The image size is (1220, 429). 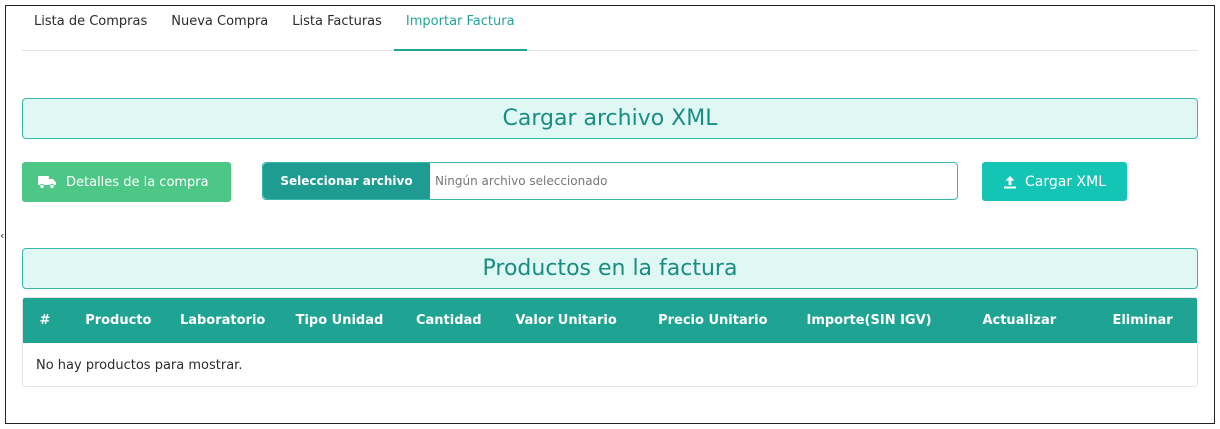 I want to click on tab-nueva-compra: Nueva Compra, so click(x=219, y=28).